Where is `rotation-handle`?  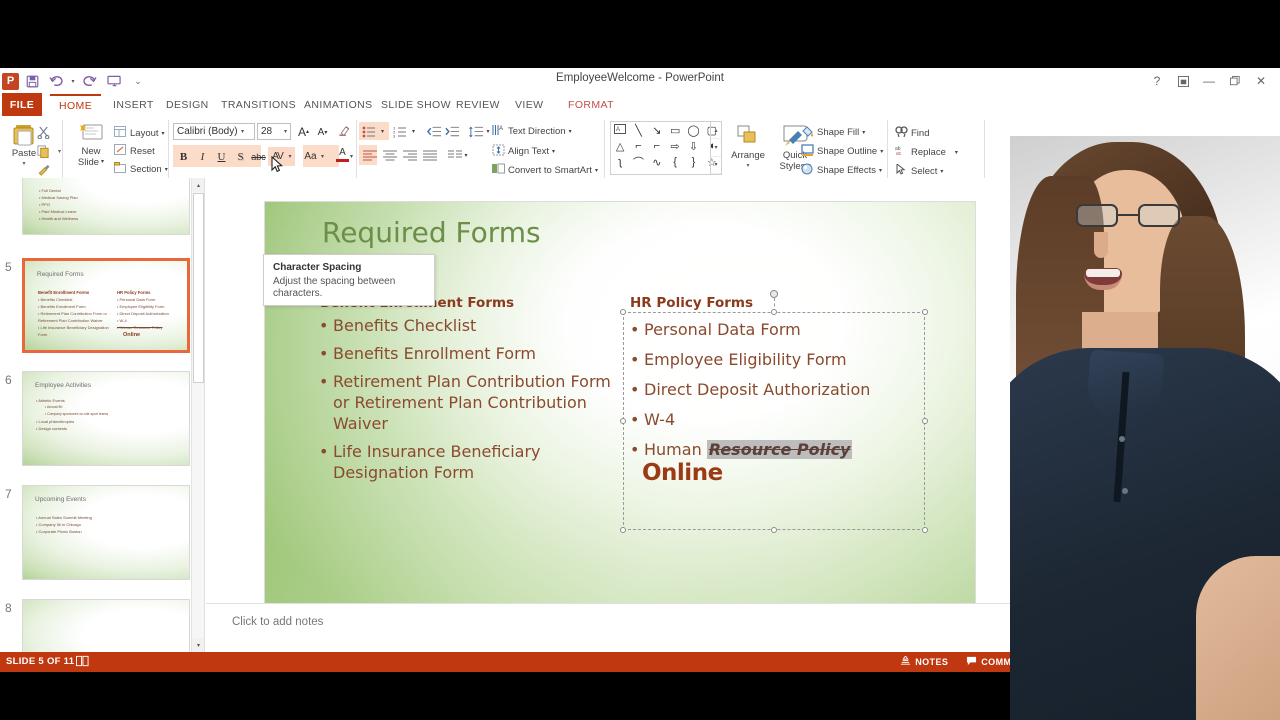 rotation-handle is located at coordinates (774, 294).